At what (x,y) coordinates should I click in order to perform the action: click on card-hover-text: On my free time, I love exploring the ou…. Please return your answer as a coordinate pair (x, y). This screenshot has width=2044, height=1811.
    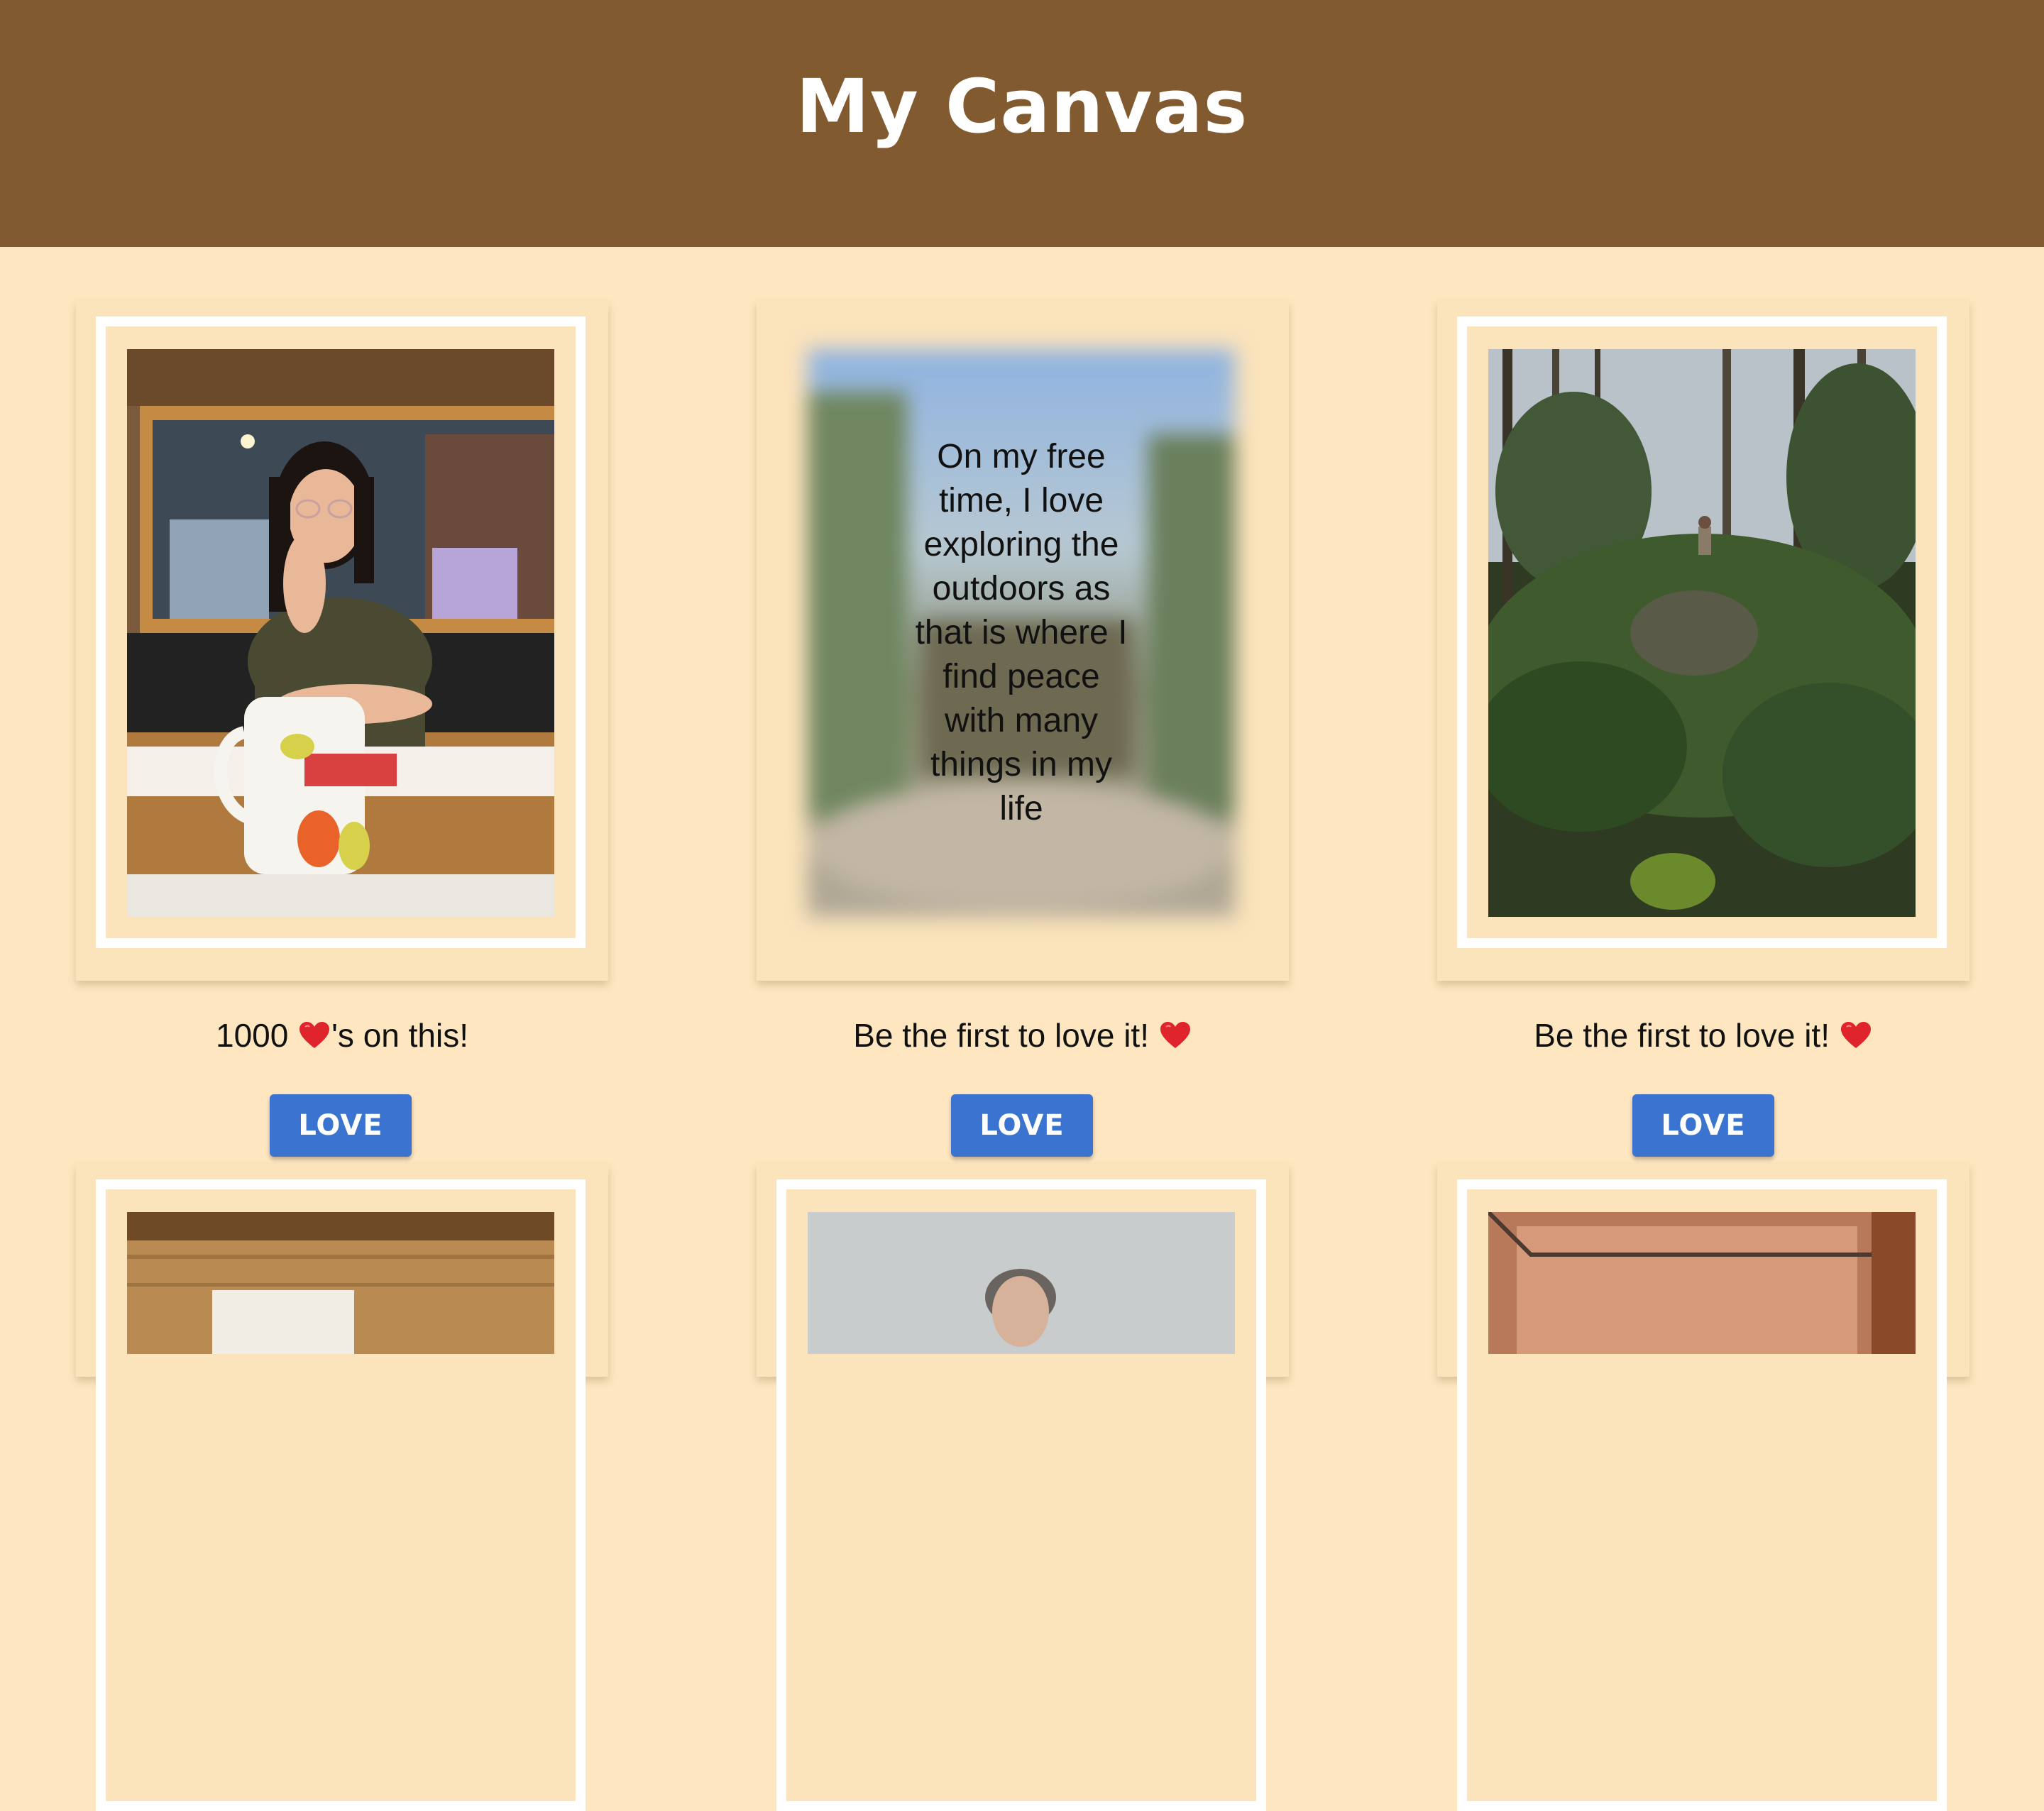
    Looking at the image, I should click on (1022, 632).